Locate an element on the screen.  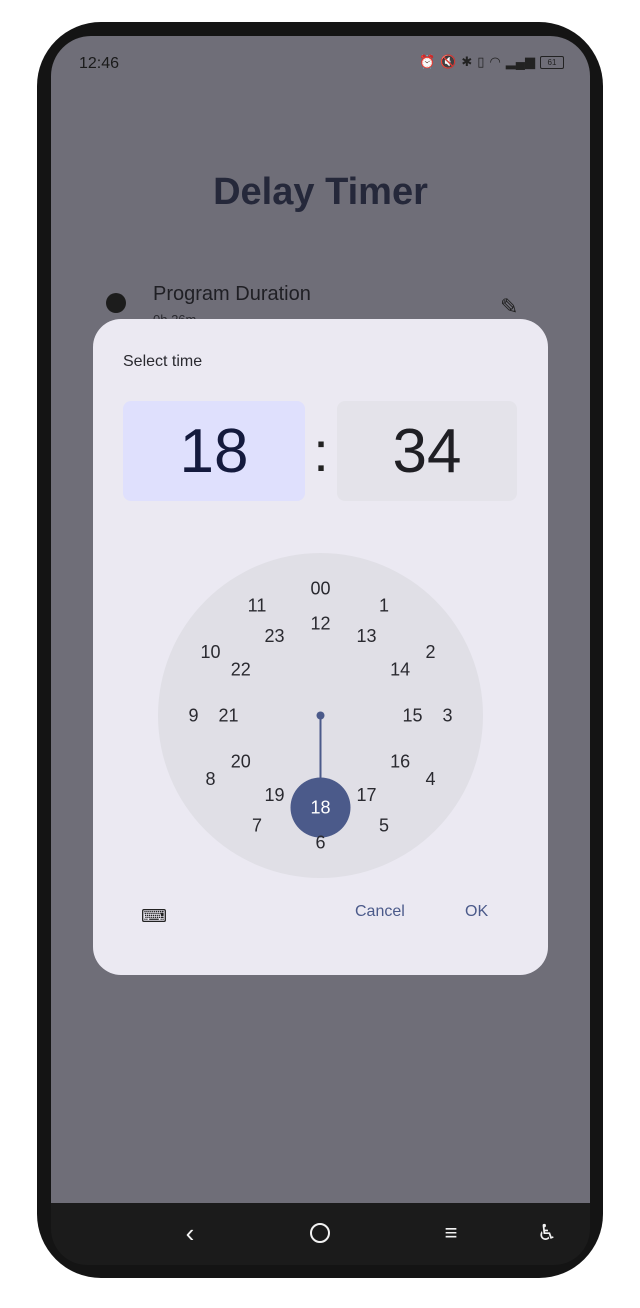
inner-hour-23: 23 is located at coordinates (274, 636).